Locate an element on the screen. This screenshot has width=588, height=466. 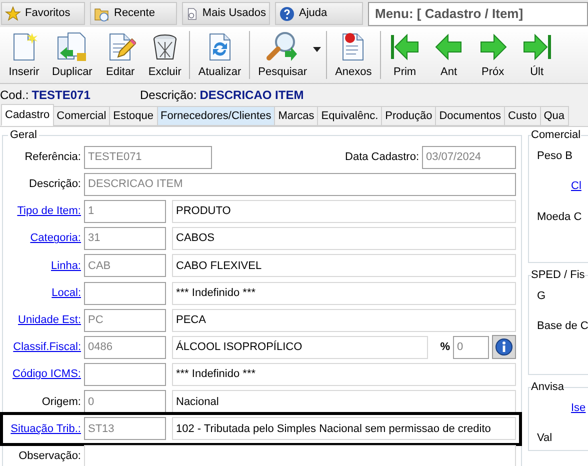
star-icon is located at coordinates (13, 14).